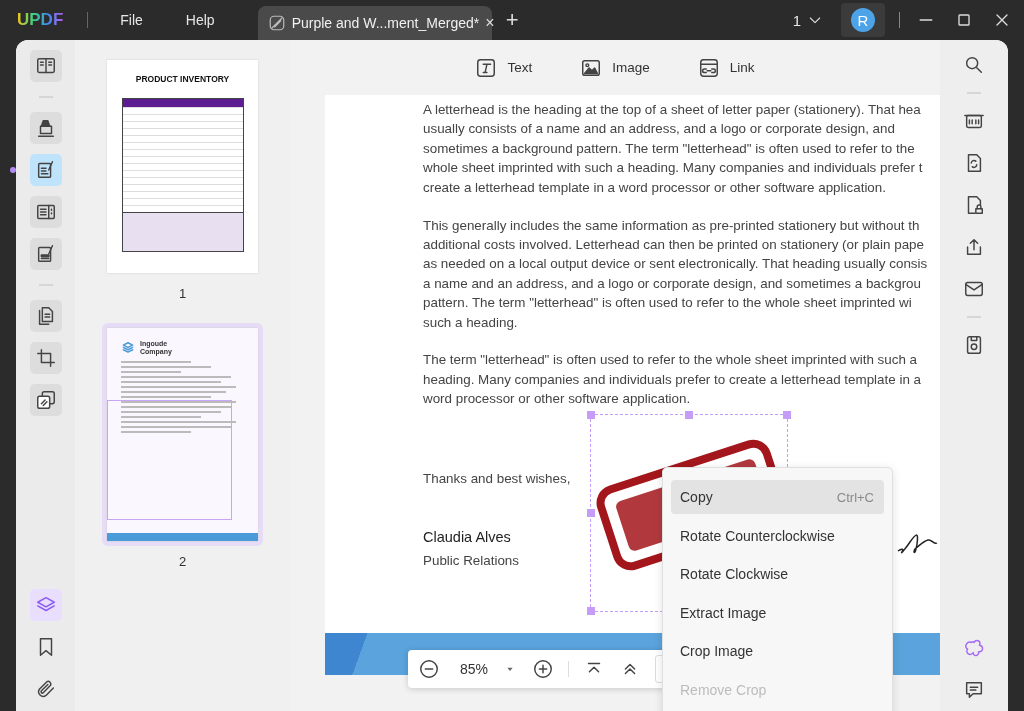  I want to click on signer-title: Public Relations, so click(471, 560).